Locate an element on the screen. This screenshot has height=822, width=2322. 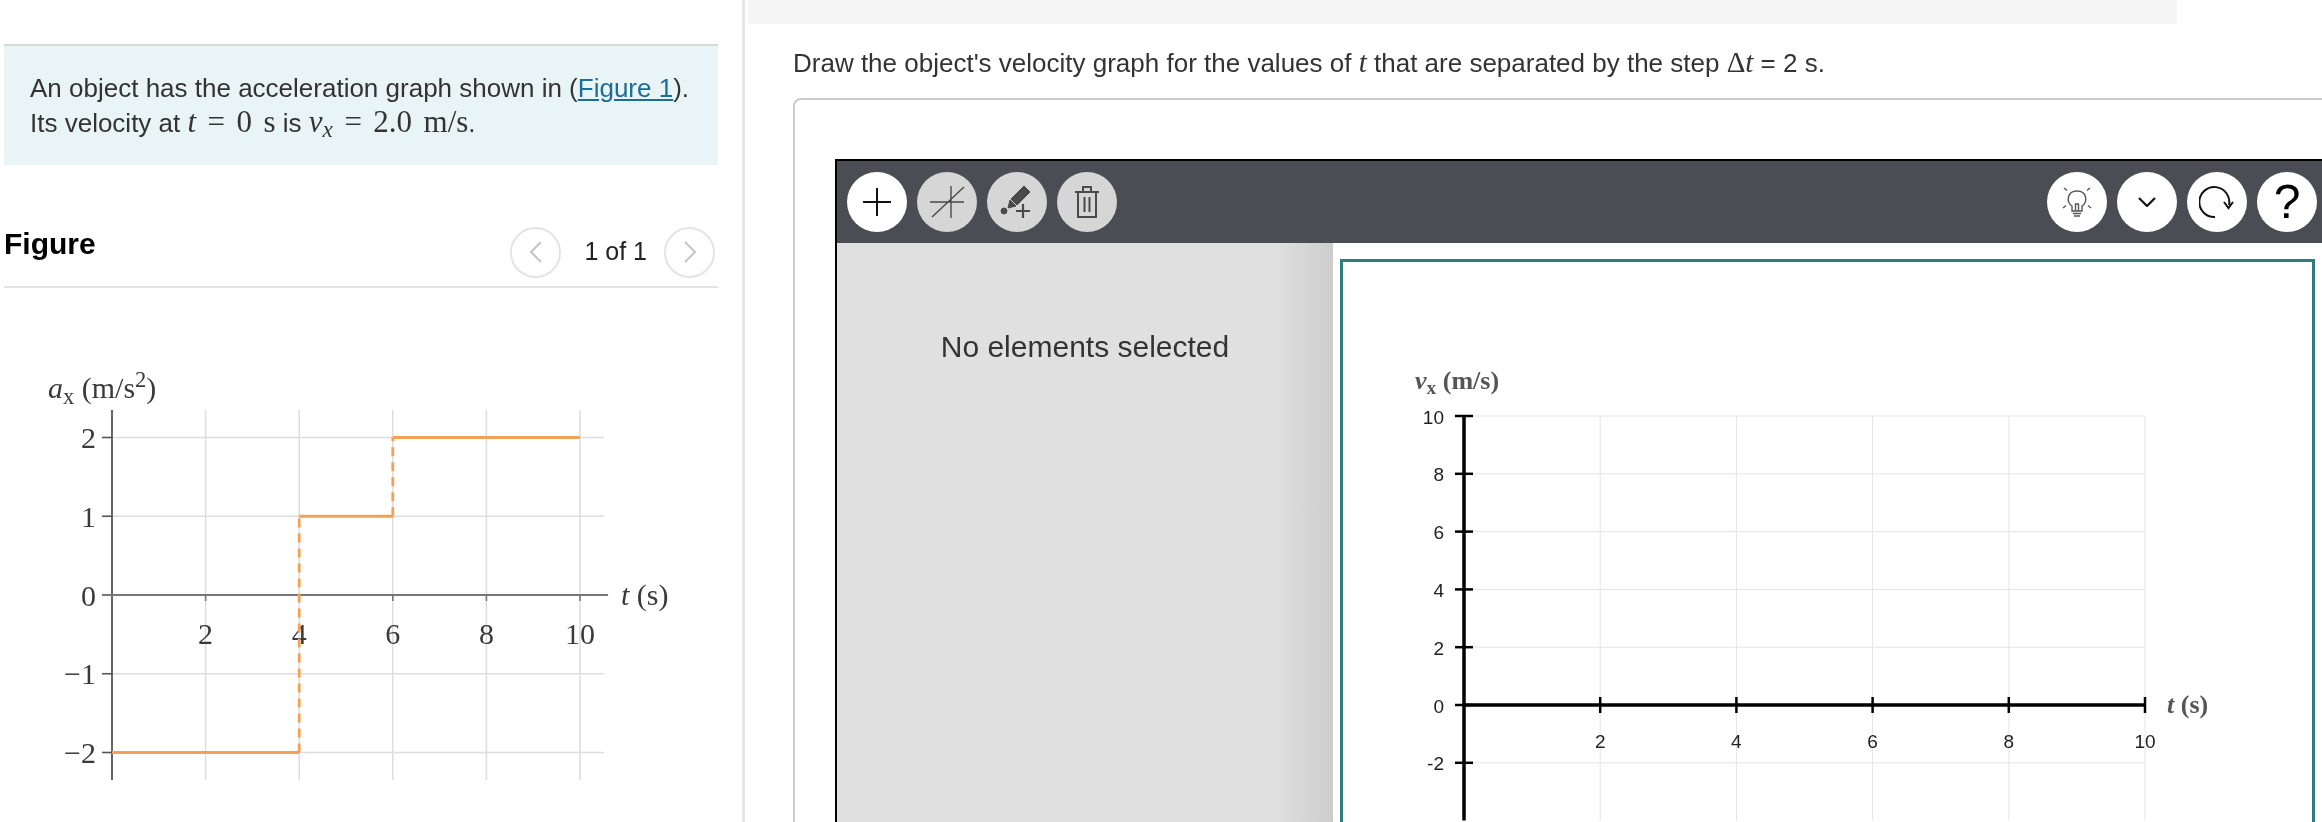
y-tick-label: −1 is located at coordinates (80, 674).